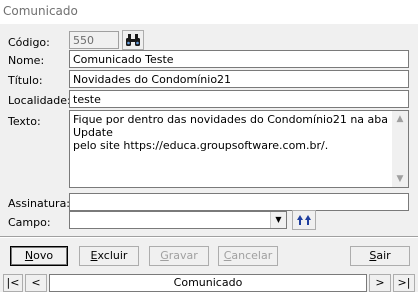 This screenshot has width=418, height=292. Describe the element at coordinates (278, 220) in the screenshot. I see `chevron-down-icon: ▼` at that location.